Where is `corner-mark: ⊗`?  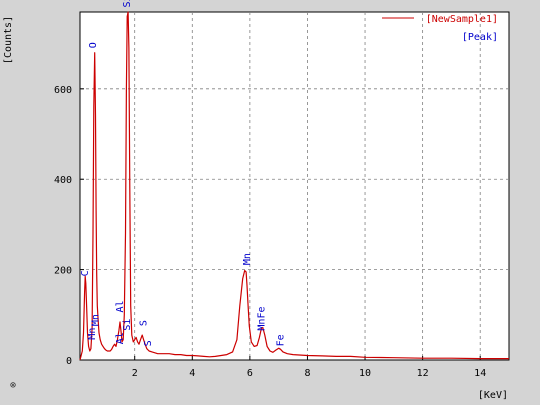 corner-mark: ⊗ is located at coordinates (13, 385).